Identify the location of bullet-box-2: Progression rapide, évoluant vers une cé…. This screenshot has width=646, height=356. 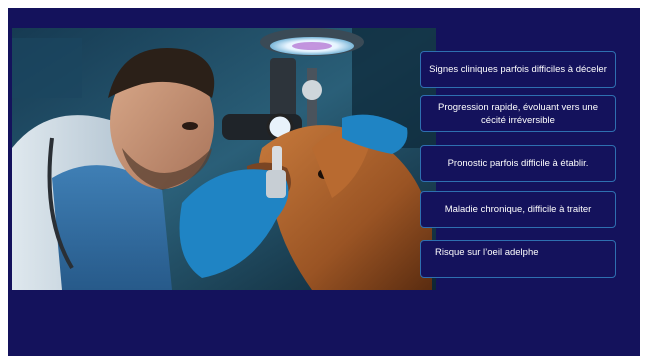
(518, 113).